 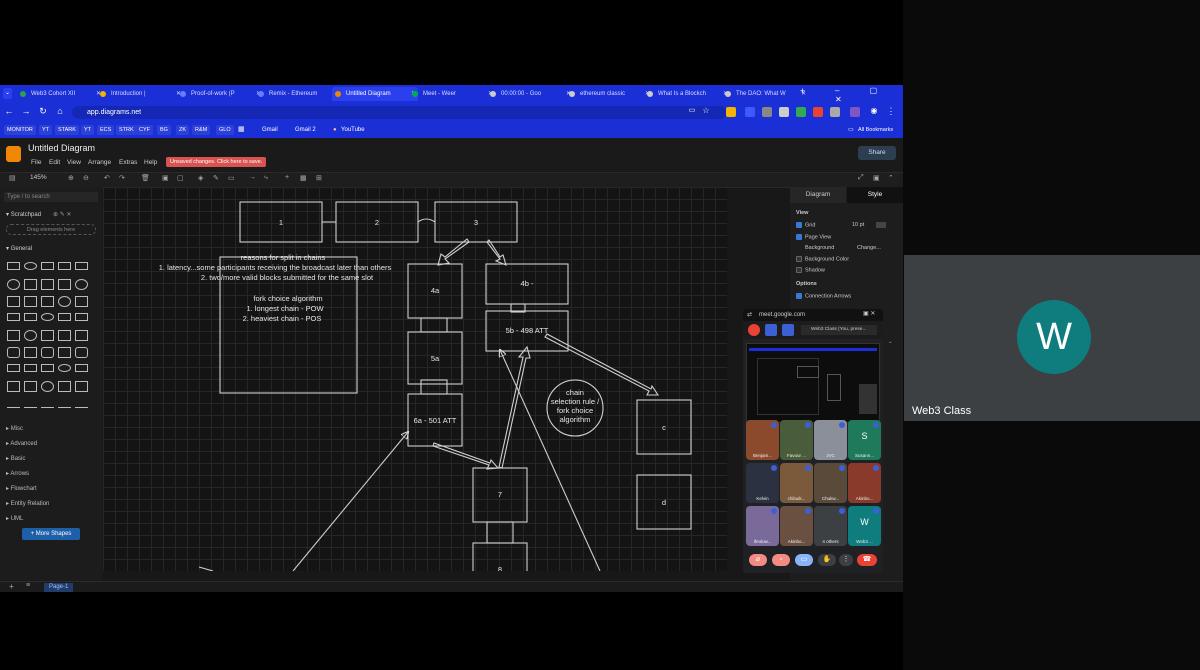 What do you see at coordinates (861, 178) in the screenshot?
I see `fullscreen-icon: ⤢` at bounding box center [861, 178].